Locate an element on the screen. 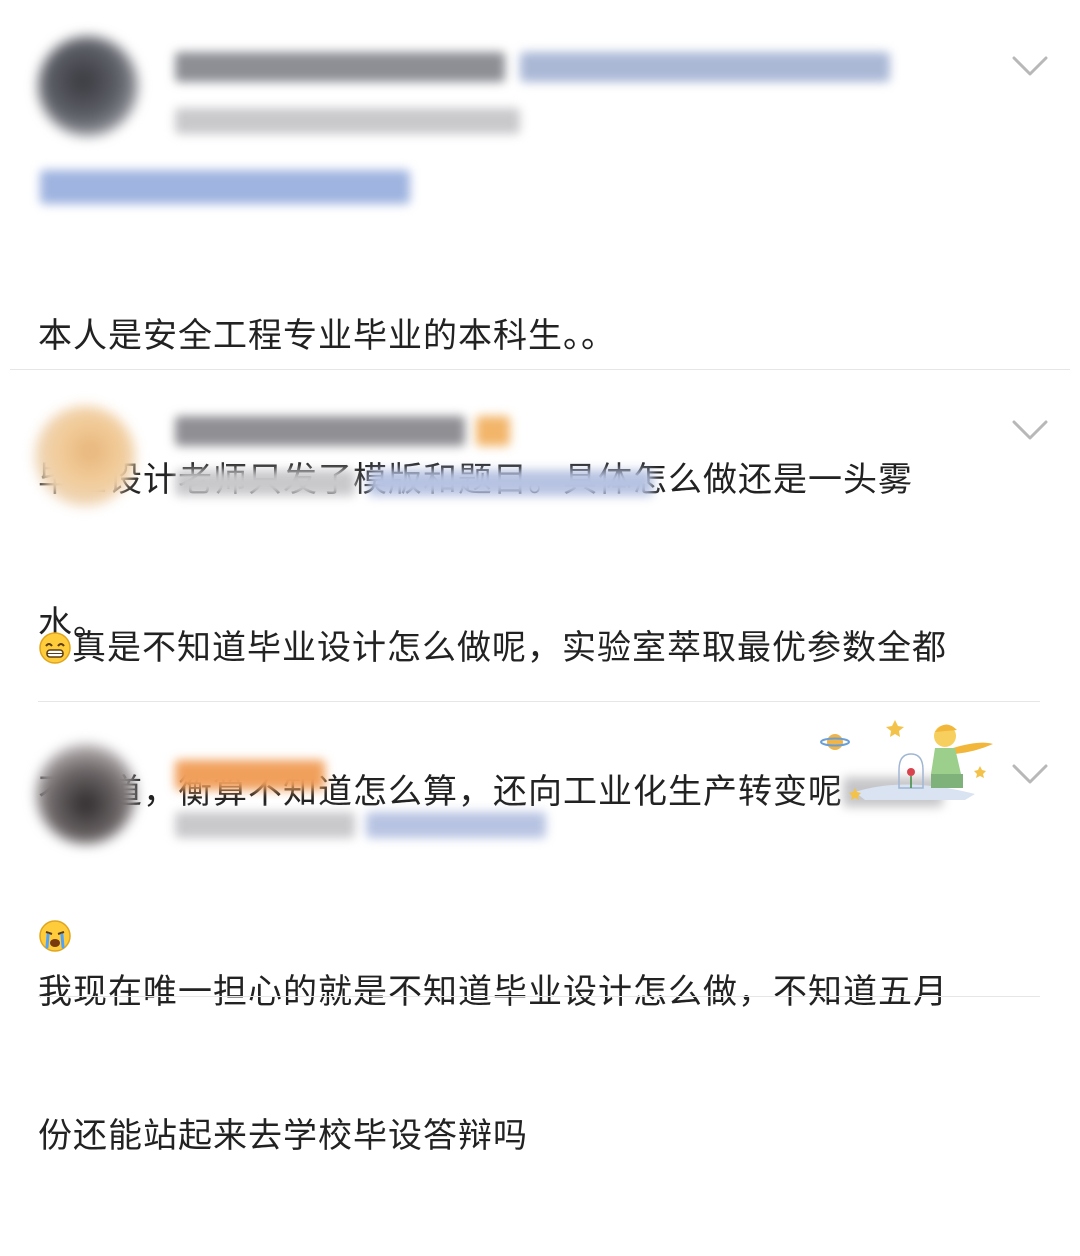 Image resolution: width=1080 pixels, height=1256 pixels. little-prince-decoration-icon is located at coordinates (906, 760).